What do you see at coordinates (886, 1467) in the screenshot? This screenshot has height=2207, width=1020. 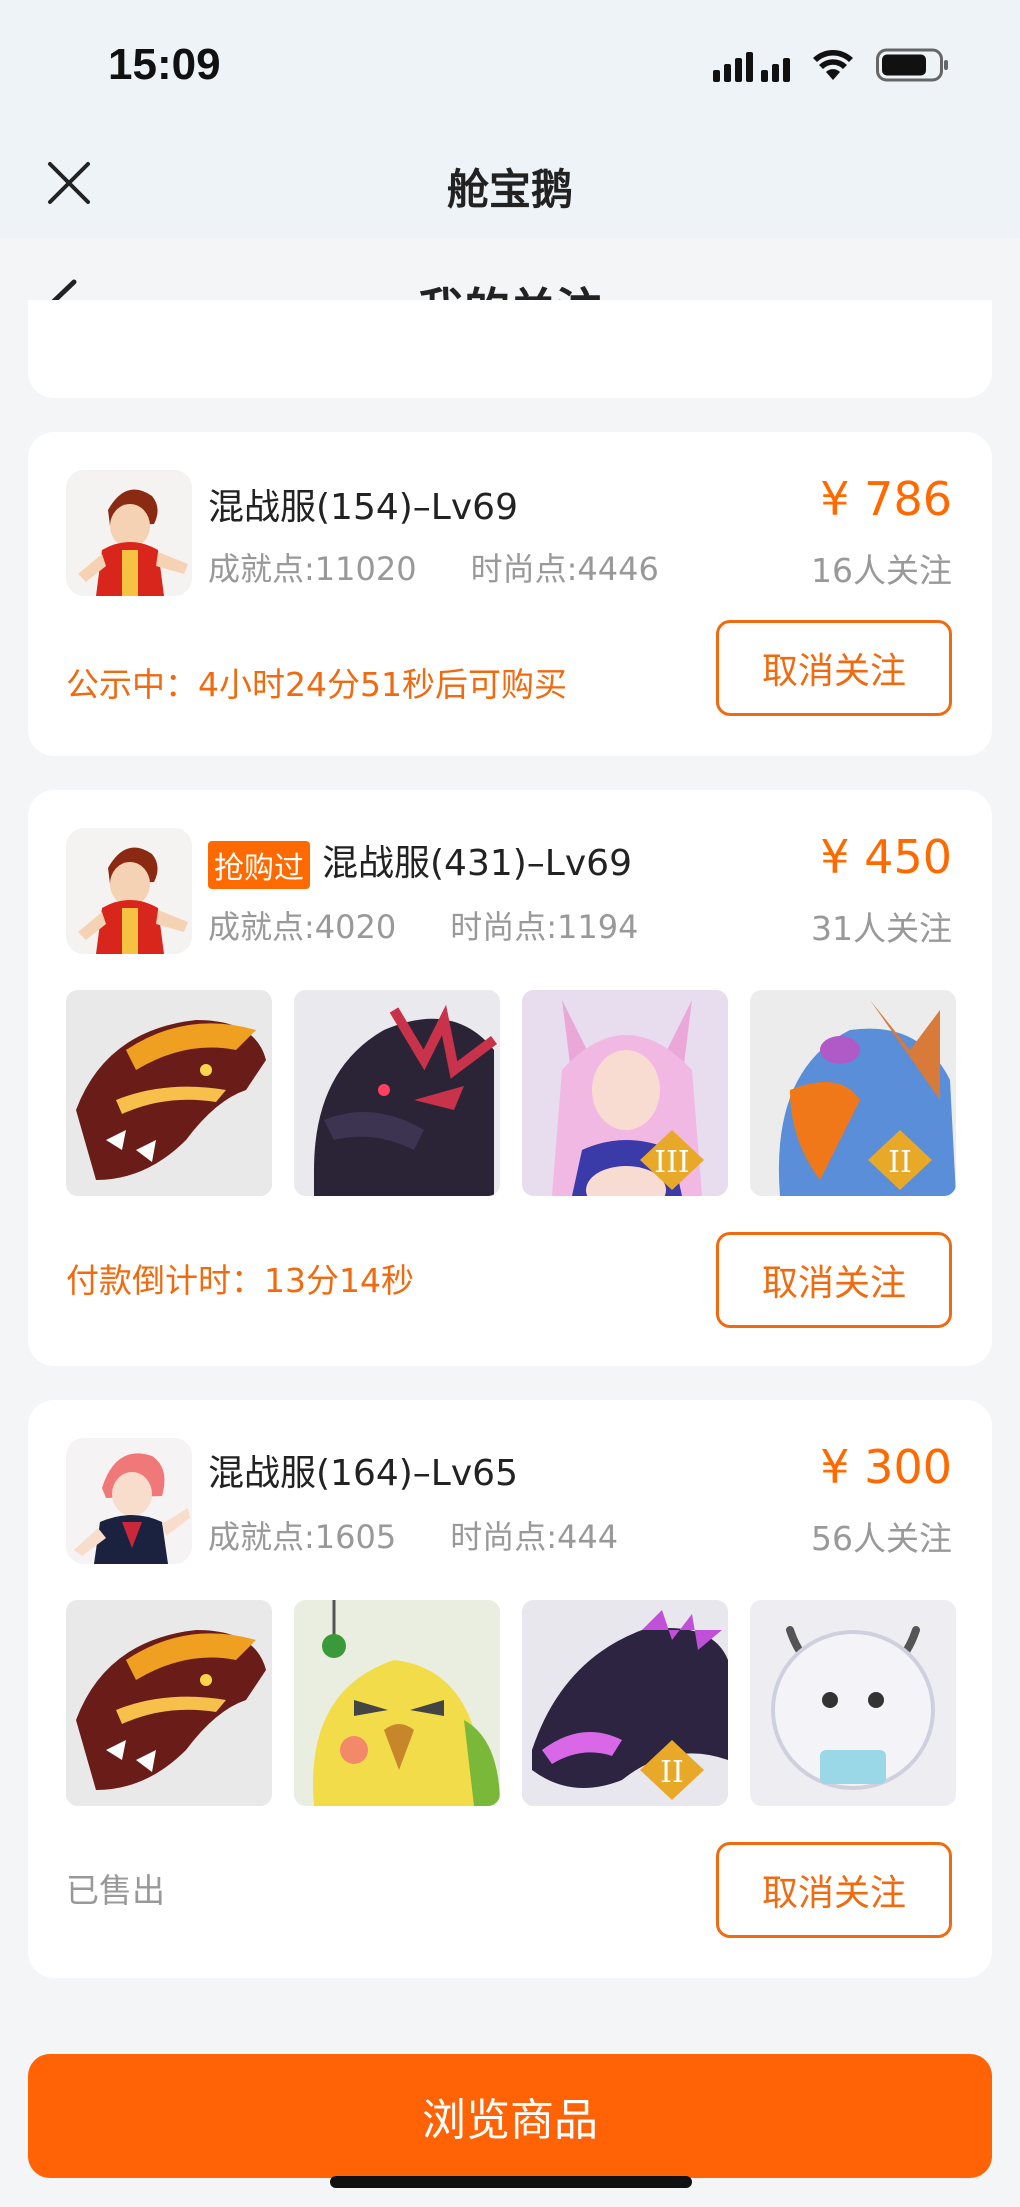 I see `item-price: ¥ 300` at bounding box center [886, 1467].